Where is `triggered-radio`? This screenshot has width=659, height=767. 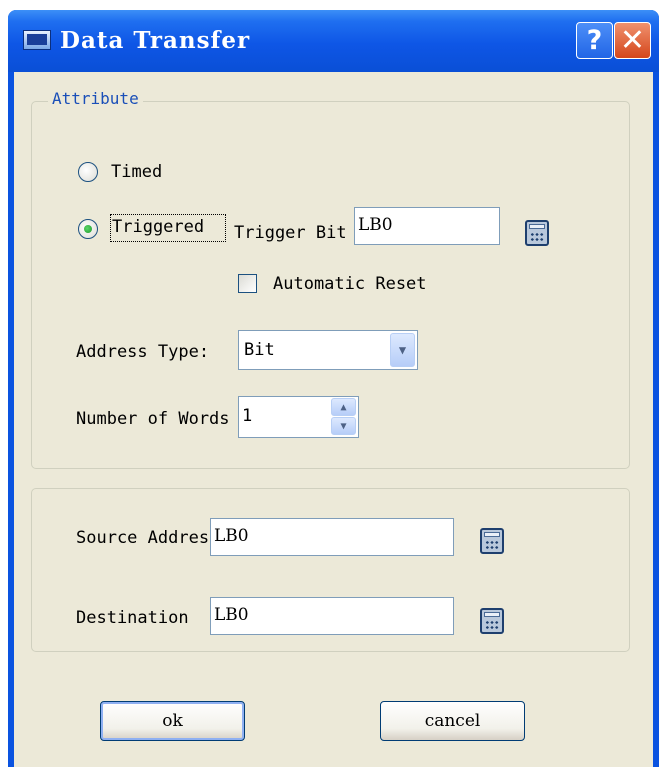 triggered-radio is located at coordinates (88, 229).